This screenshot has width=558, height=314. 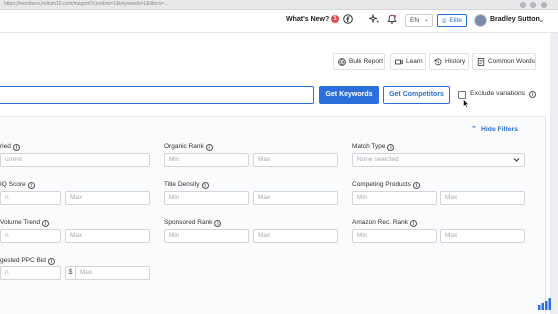 What do you see at coordinates (342, 62) in the screenshot?
I see `globe-icon` at bounding box center [342, 62].